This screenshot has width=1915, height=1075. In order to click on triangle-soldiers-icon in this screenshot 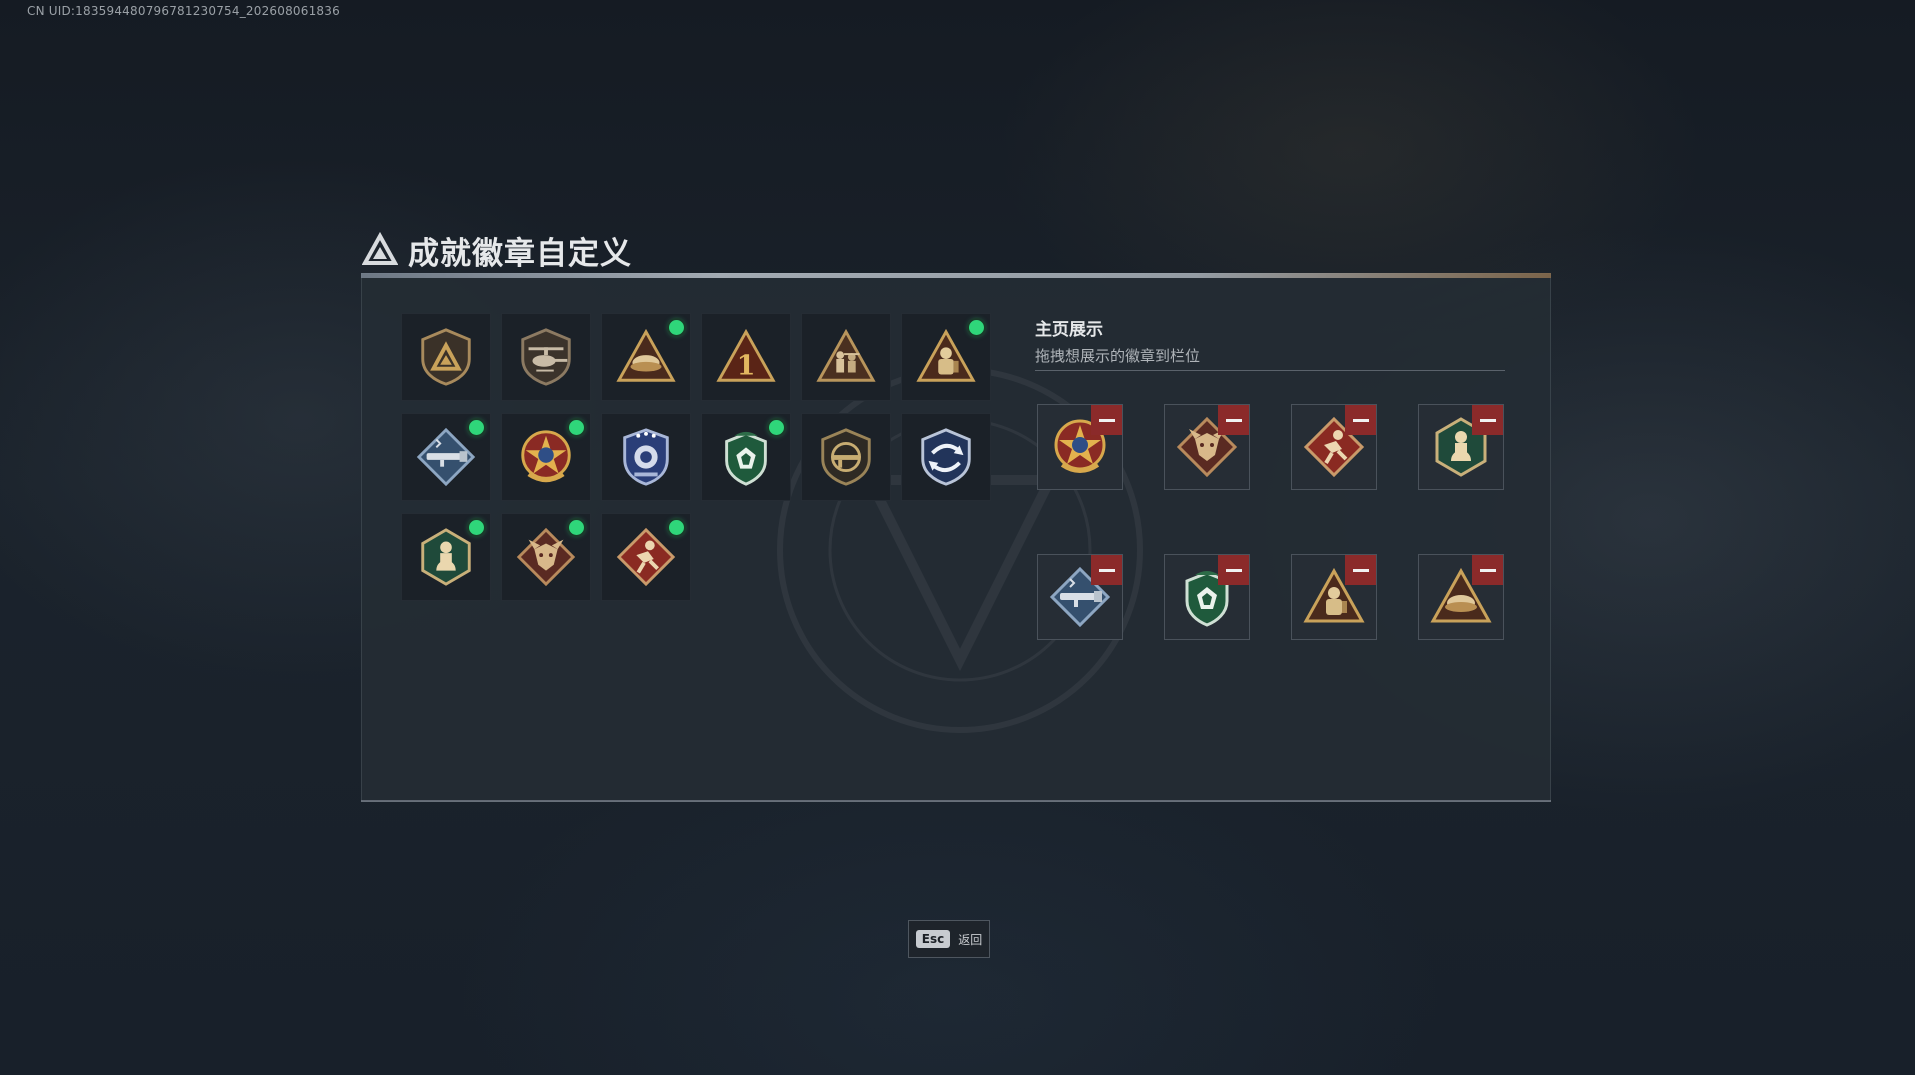, I will do `click(846, 357)`.